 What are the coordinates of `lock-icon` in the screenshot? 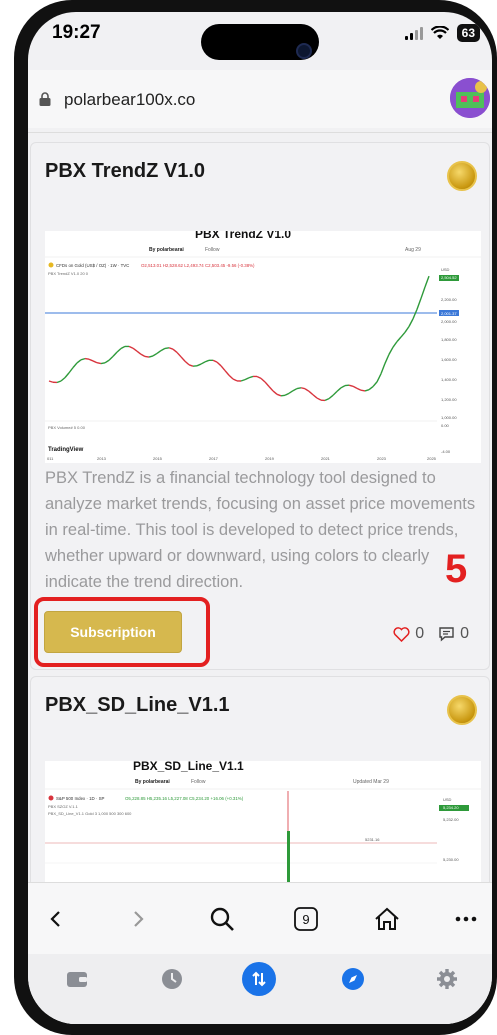 It's located at (45, 99).